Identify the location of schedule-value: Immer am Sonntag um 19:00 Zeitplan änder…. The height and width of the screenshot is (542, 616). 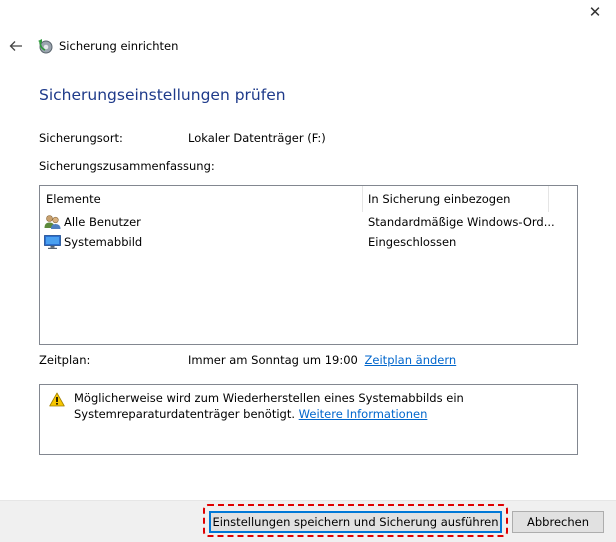
(322, 360).